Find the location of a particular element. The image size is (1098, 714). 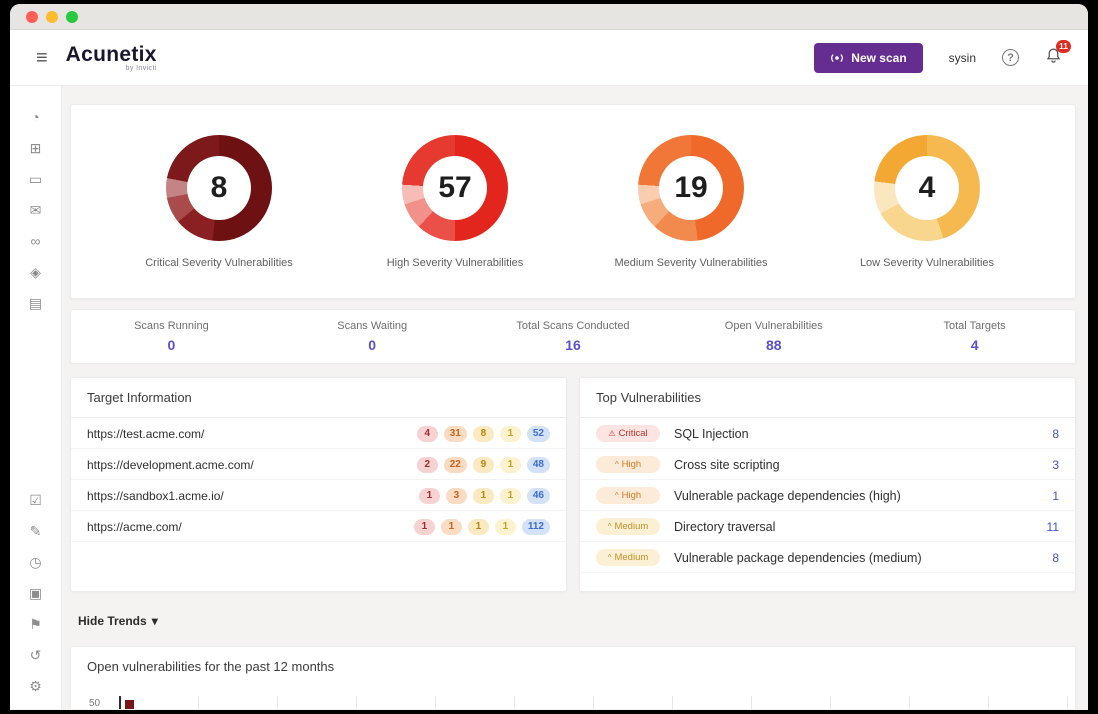

labels-icon: ⚑ is located at coordinates (36, 624).